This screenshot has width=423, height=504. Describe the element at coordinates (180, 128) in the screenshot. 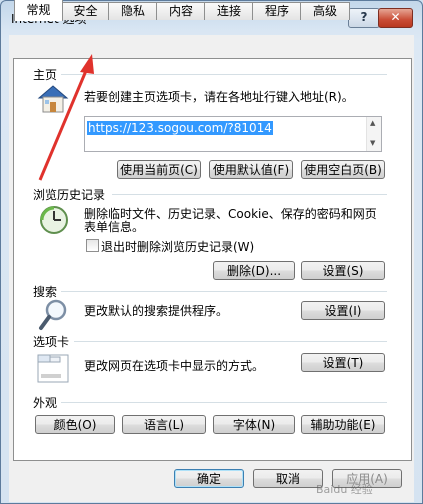

I see `home-url-value: https://123.sogou.com/?81014` at that location.